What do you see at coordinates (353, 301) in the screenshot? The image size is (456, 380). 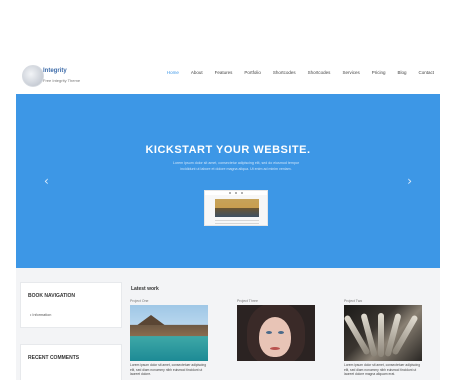 I see `card-label: Project Two` at bounding box center [353, 301].